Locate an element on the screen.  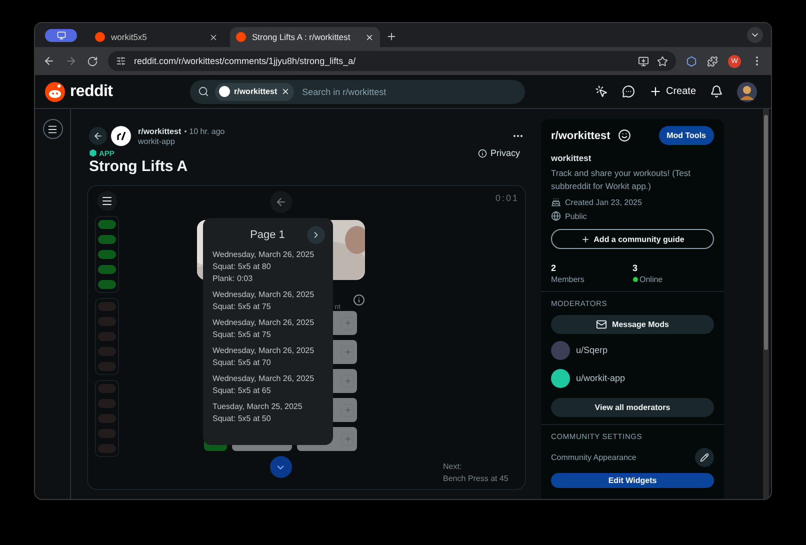
stat-value: 3 is located at coordinates (635, 268).